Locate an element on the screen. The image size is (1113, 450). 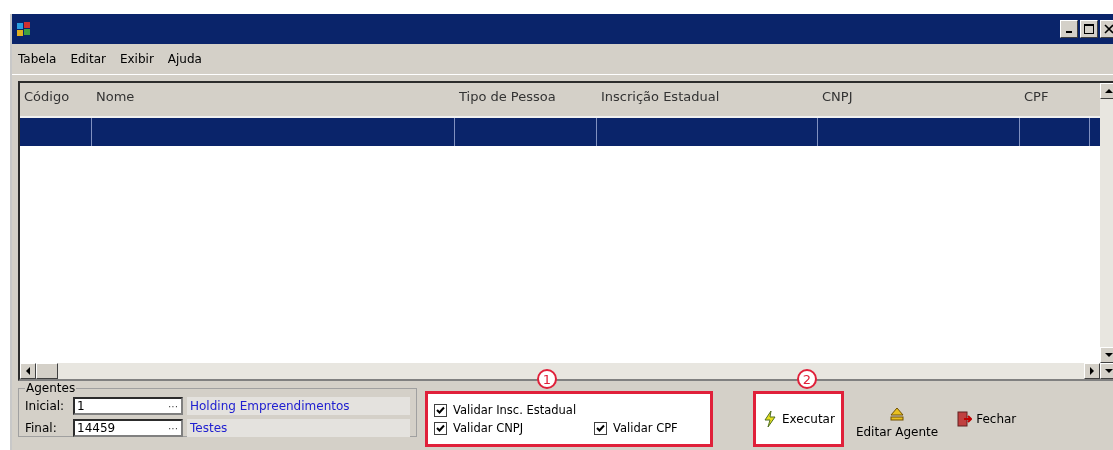
step-marker: 1 is located at coordinates (547, 379).